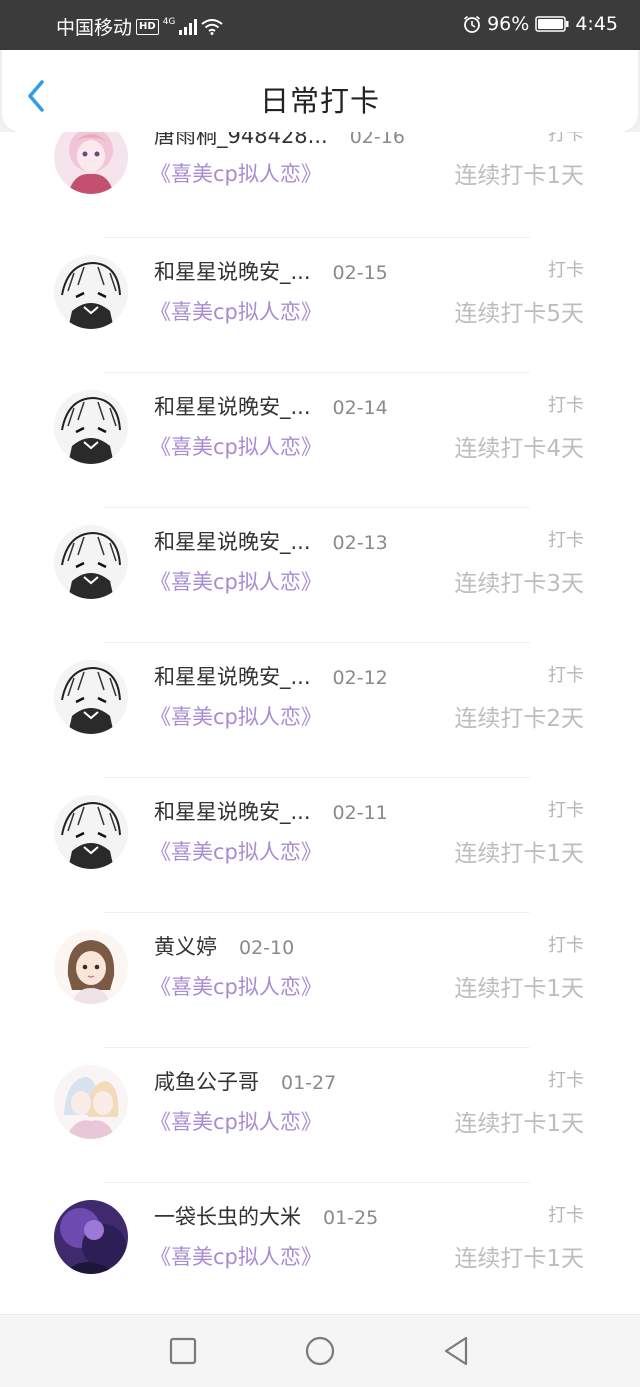 The width and height of the screenshot is (640, 1387). I want to click on list-item: 咸鱼公子哥 01-27 《喜美cp拟人恋》 打卡 连续打卡1天, so click(320, 1115).